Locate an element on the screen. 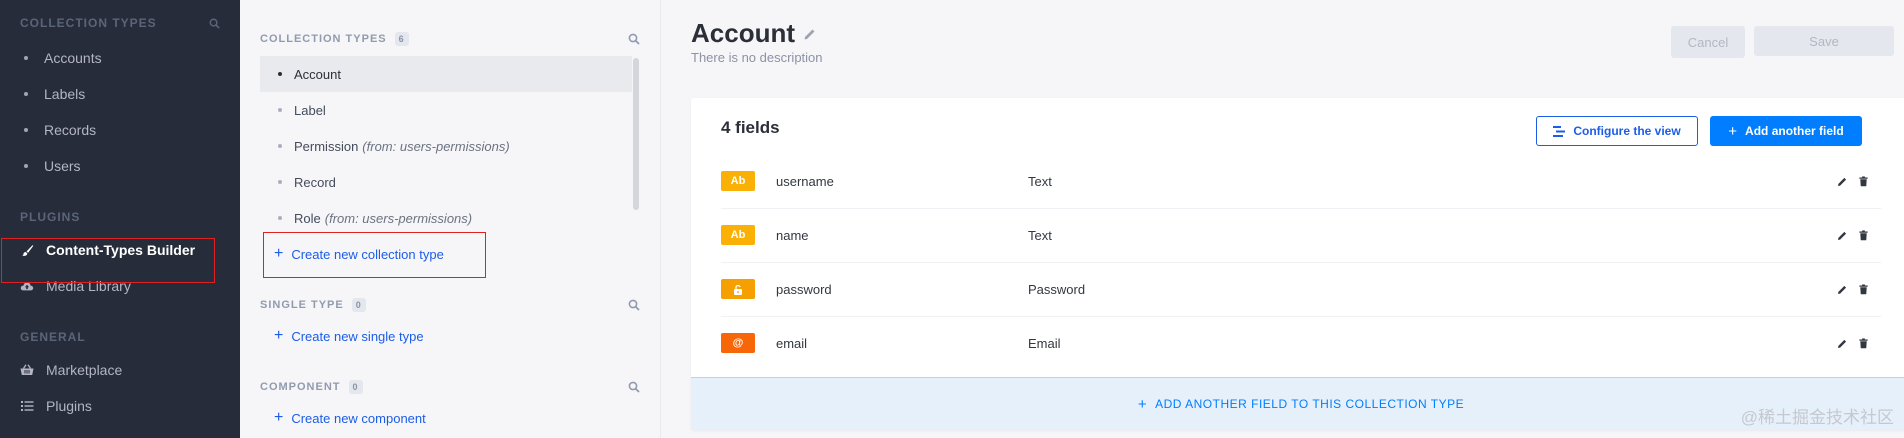 Image resolution: width=1904 pixels, height=438 pixels. collection-item-label: Label is located at coordinates (446, 110).